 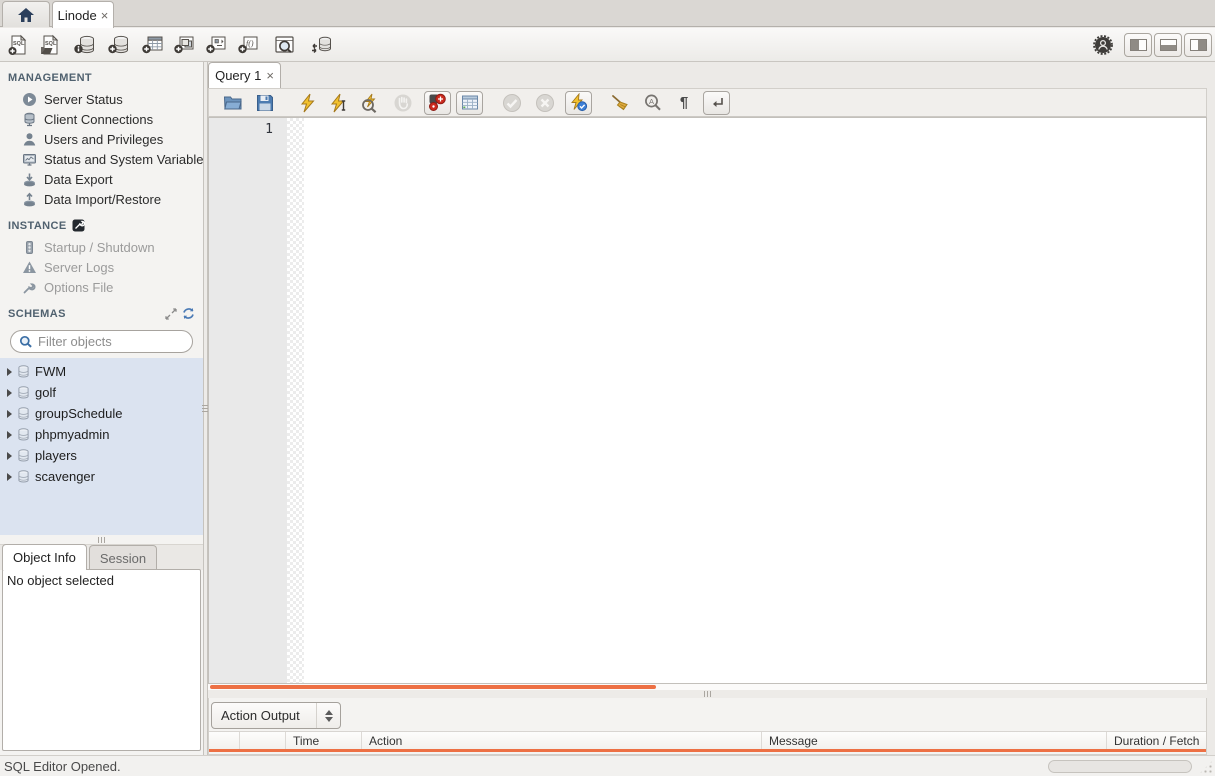 I want to click on connection-tab: Linode ×, so click(x=83, y=14).